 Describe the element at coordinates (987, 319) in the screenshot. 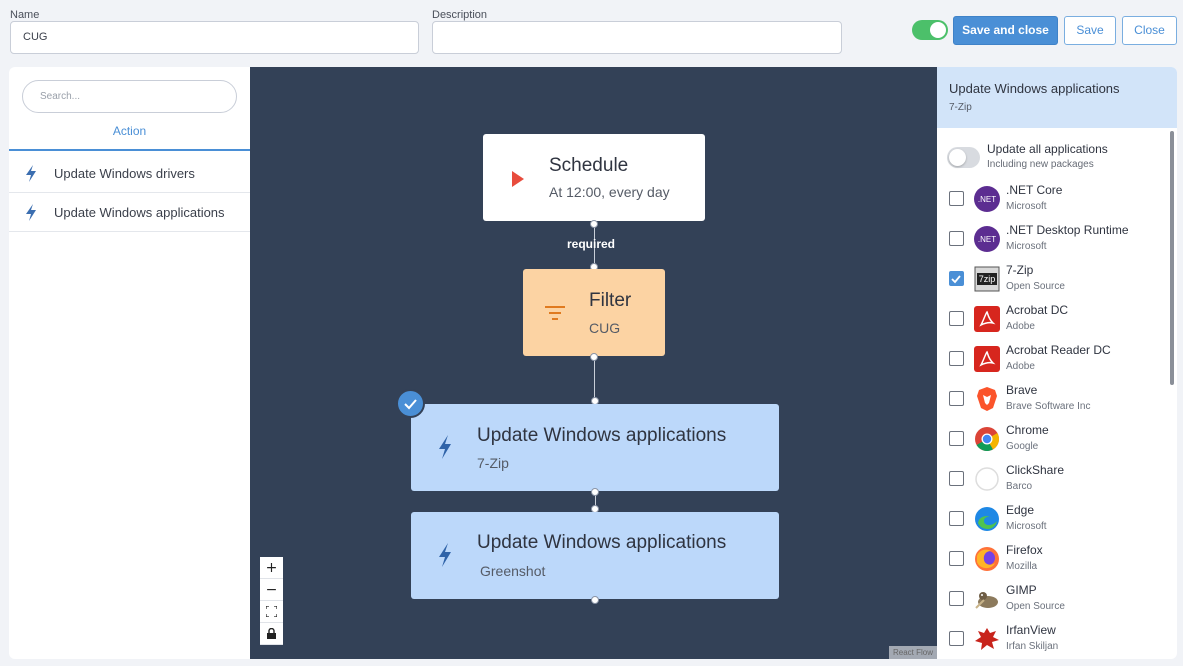

I see `acrobat-icon` at that location.